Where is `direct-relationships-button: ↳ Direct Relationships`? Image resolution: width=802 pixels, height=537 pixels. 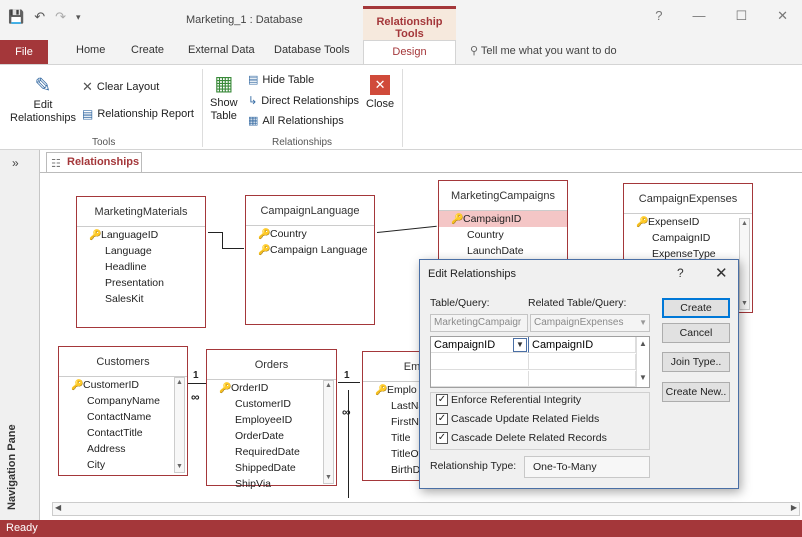
direct-relationships-button: ↳ Direct Relationships is located at coordinates (303, 101).